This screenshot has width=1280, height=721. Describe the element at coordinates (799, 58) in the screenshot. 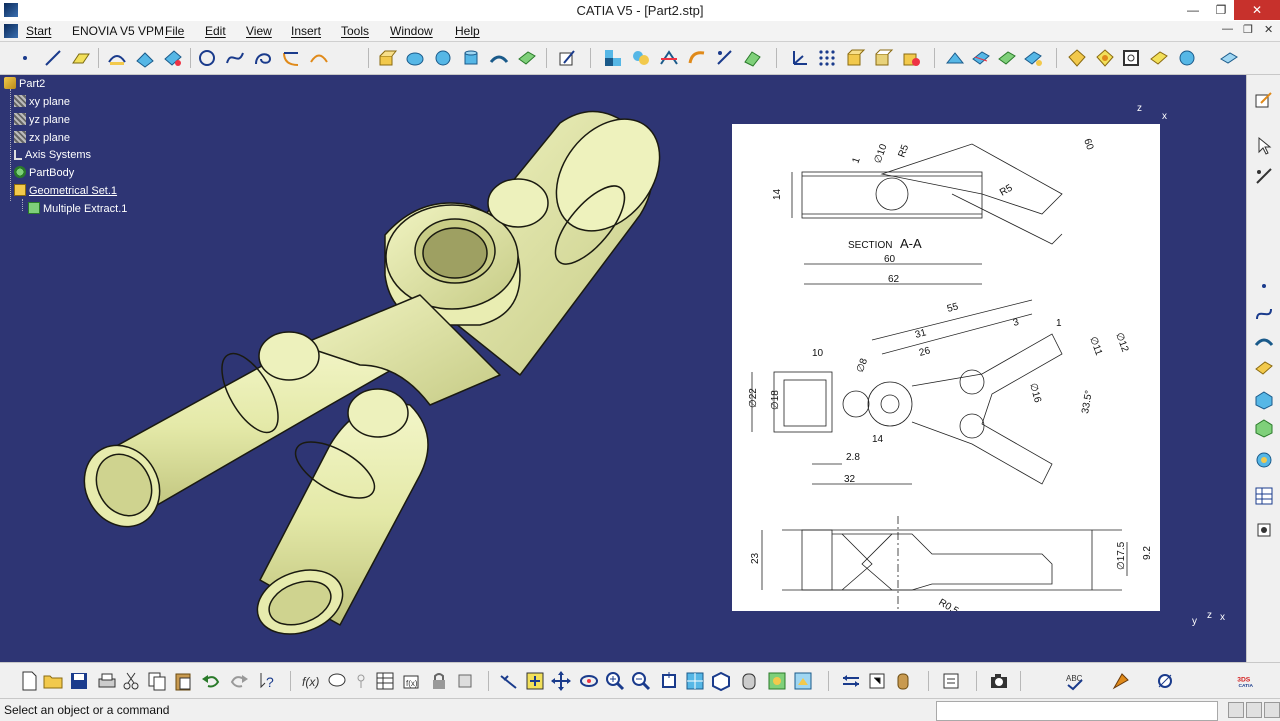

I see `axis-system-icon` at that location.